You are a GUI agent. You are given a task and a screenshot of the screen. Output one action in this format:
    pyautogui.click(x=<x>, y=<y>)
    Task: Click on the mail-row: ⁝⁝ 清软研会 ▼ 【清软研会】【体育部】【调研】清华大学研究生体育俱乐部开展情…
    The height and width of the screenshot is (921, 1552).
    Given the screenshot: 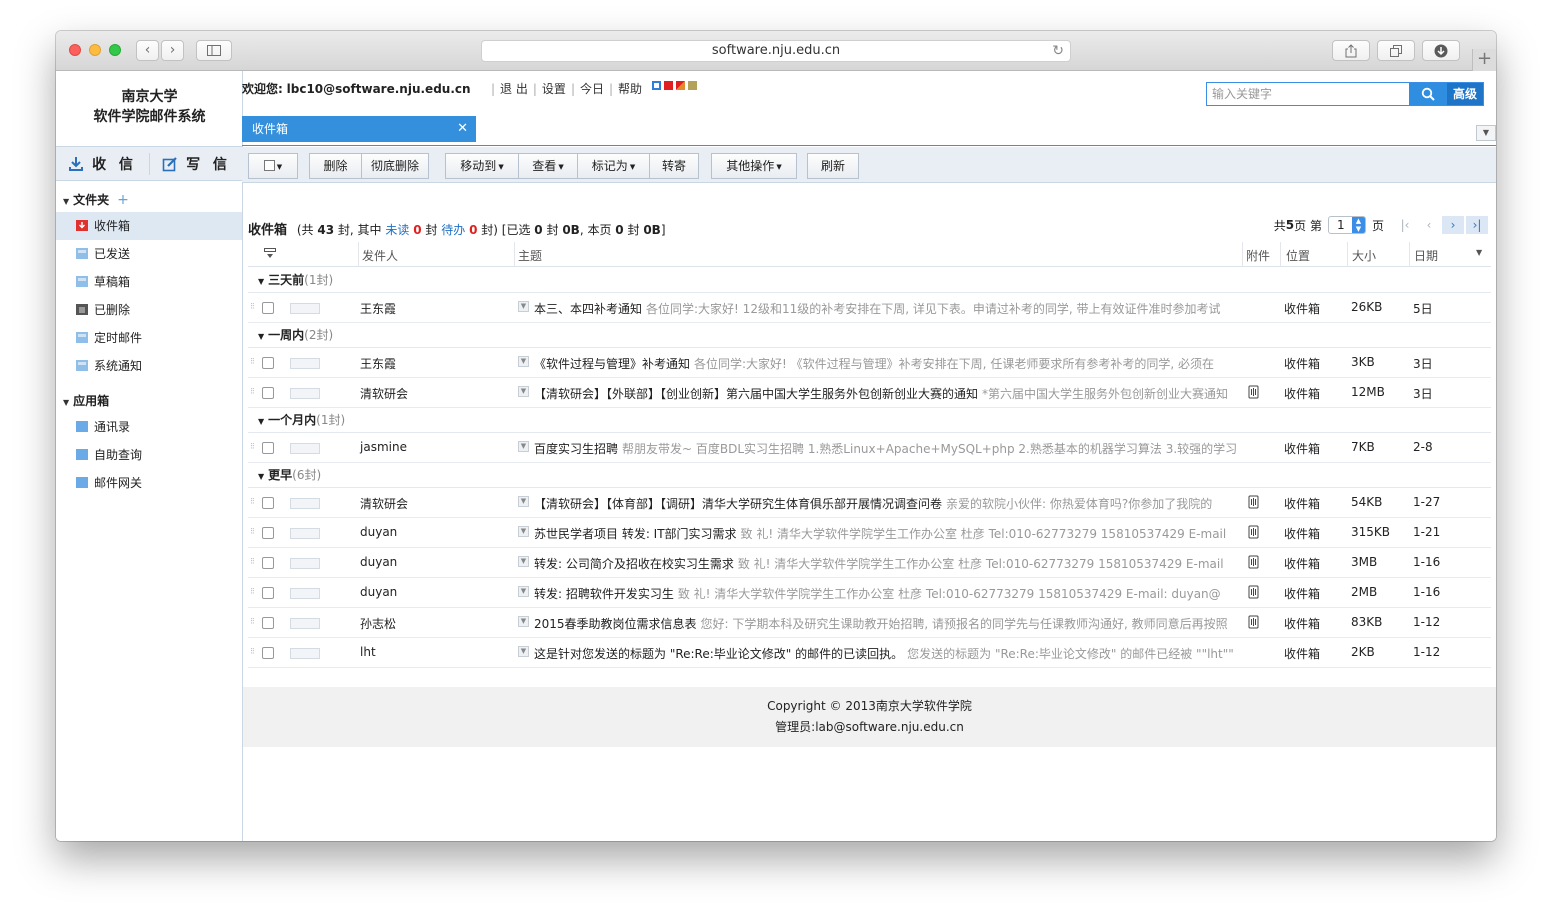 What is the action you would take?
    pyautogui.click(x=869, y=503)
    